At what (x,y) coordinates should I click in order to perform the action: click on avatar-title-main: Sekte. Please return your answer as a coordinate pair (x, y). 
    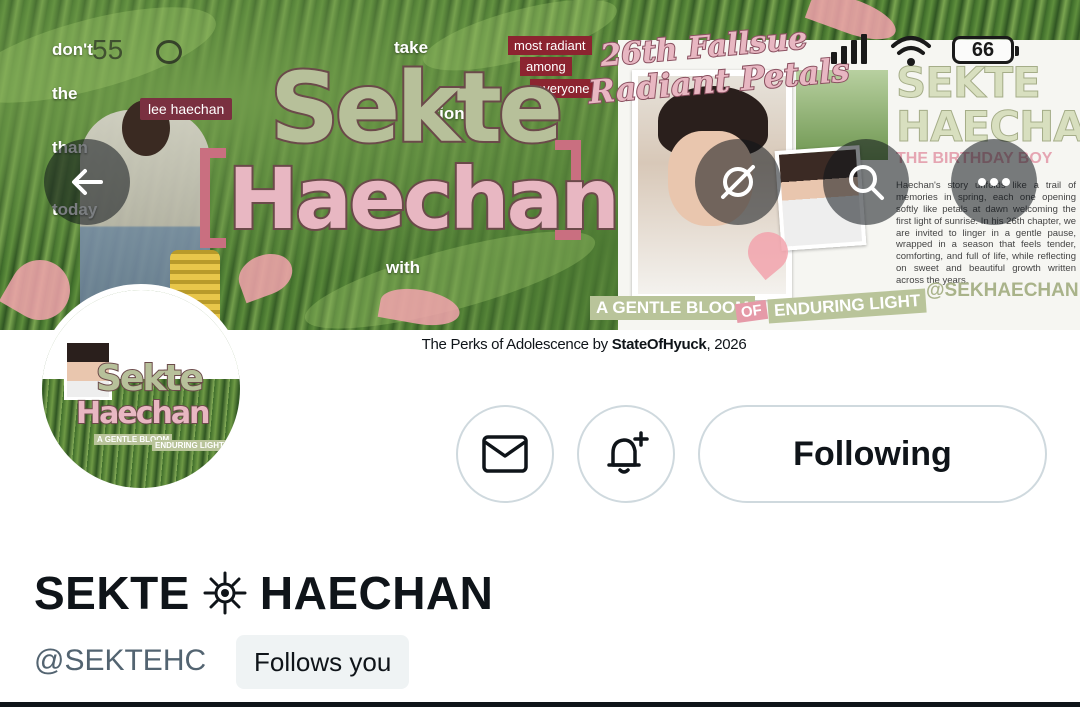
    Looking at the image, I should click on (150, 378).